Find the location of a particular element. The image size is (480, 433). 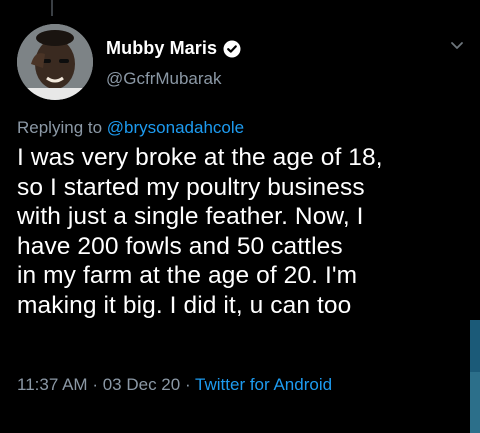

avatar-image is located at coordinates (55, 62).